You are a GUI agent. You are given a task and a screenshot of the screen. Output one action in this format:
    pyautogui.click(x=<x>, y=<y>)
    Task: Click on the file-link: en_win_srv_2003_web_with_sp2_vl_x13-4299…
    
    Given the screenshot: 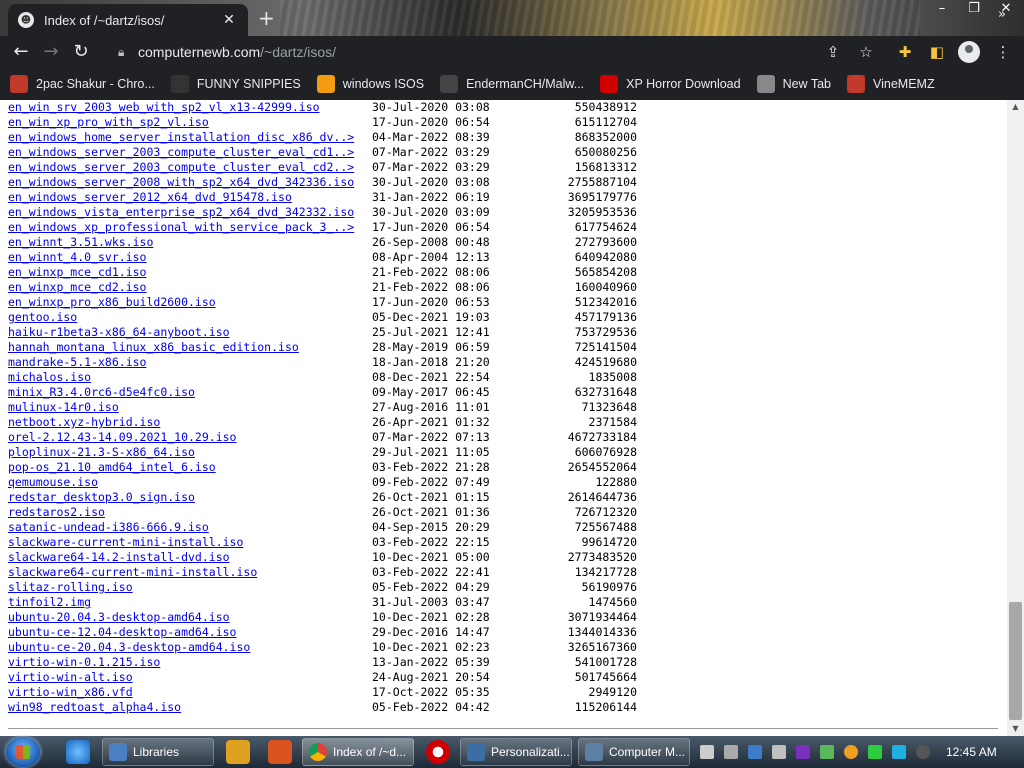 What is the action you would take?
    pyautogui.click(x=164, y=107)
    